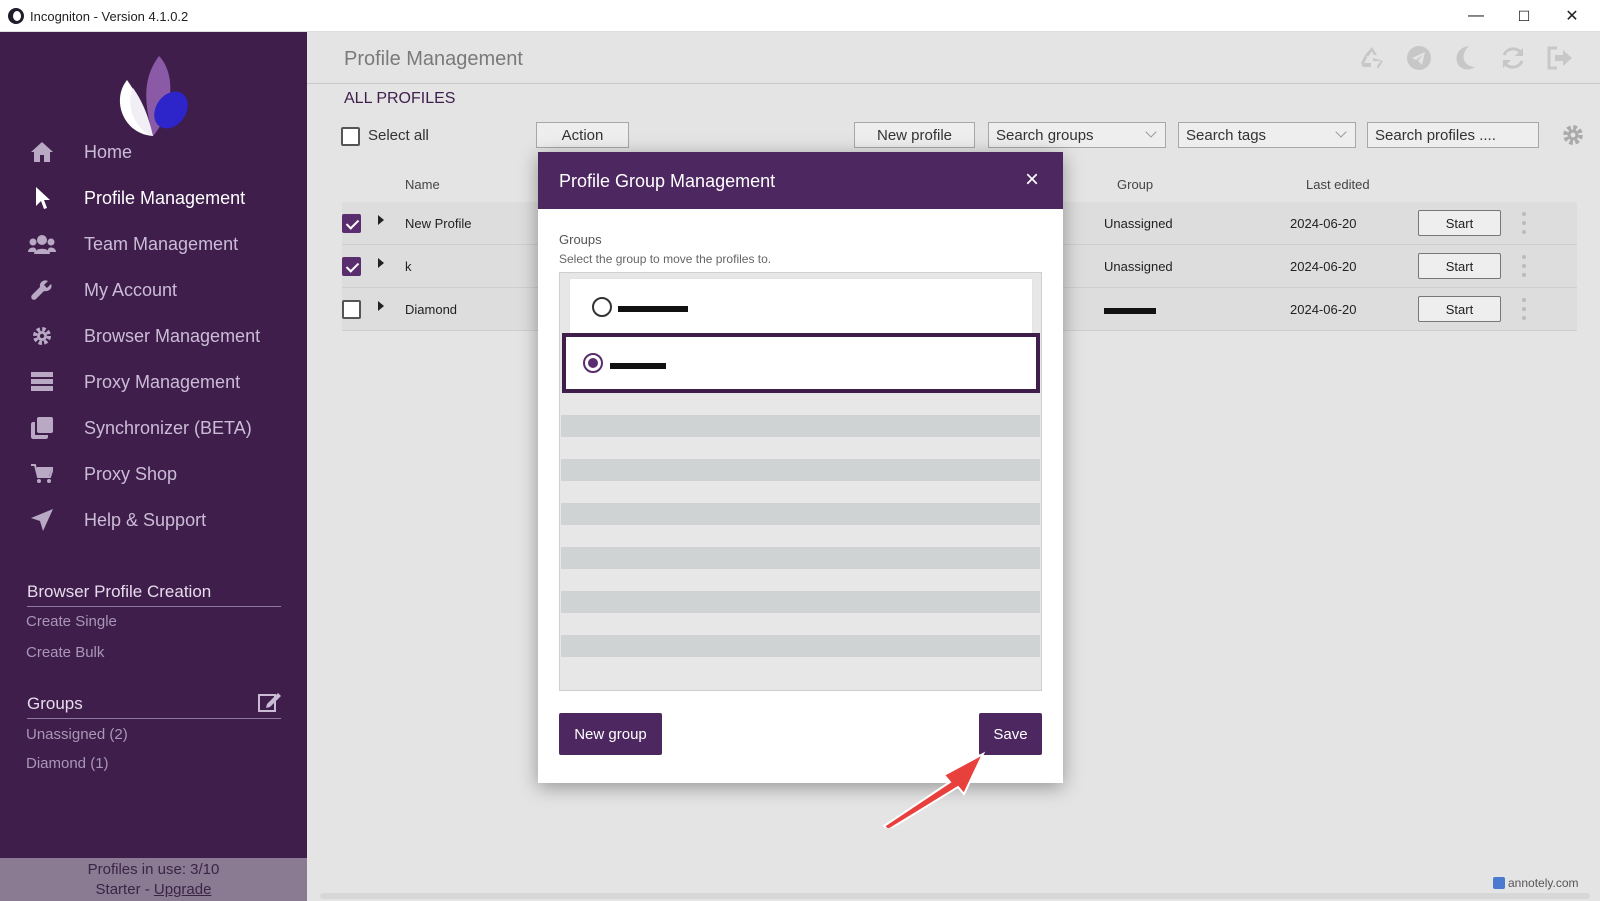 The height and width of the screenshot is (901, 1600). Describe the element at coordinates (433, 59) in the screenshot. I see `page-title: Profile Management` at that location.